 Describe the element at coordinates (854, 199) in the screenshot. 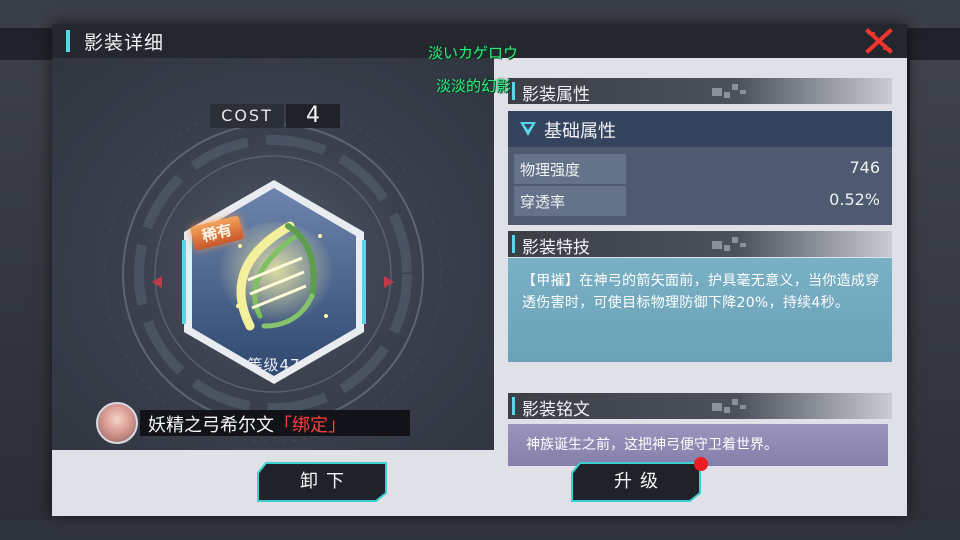

I see `attribute-value: 0.52%` at that location.